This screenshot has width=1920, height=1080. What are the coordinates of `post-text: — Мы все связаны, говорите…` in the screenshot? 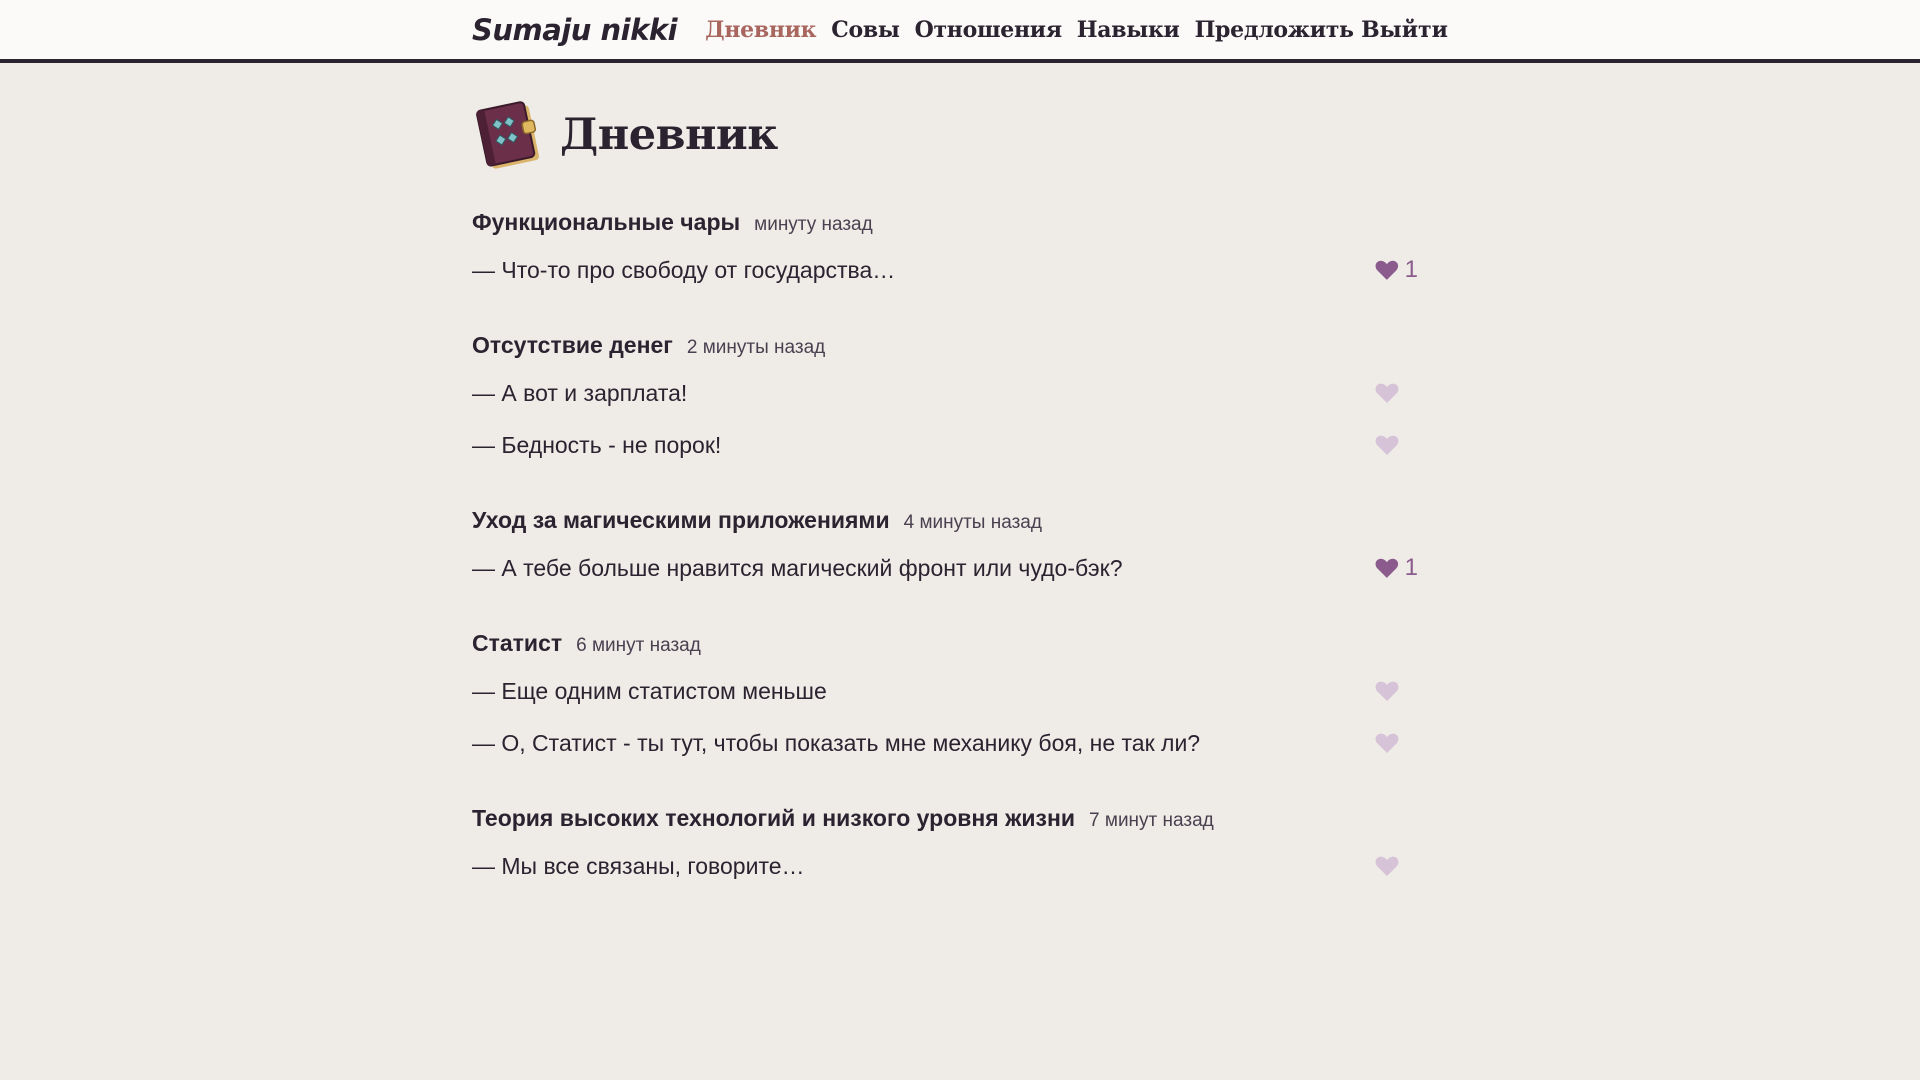 It's located at (638, 865).